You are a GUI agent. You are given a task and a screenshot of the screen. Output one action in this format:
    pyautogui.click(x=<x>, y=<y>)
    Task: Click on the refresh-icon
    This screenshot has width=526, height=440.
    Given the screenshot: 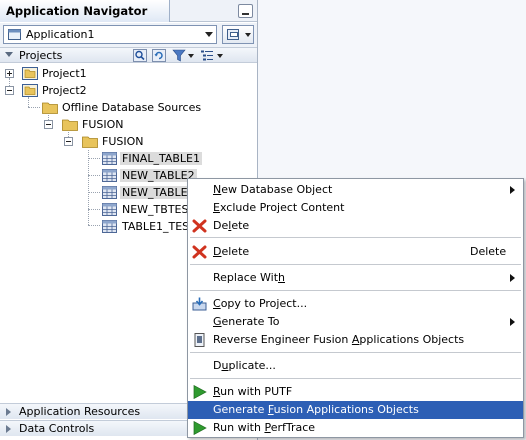 What is the action you would take?
    pyautogui.click(x=159, y=55)
    